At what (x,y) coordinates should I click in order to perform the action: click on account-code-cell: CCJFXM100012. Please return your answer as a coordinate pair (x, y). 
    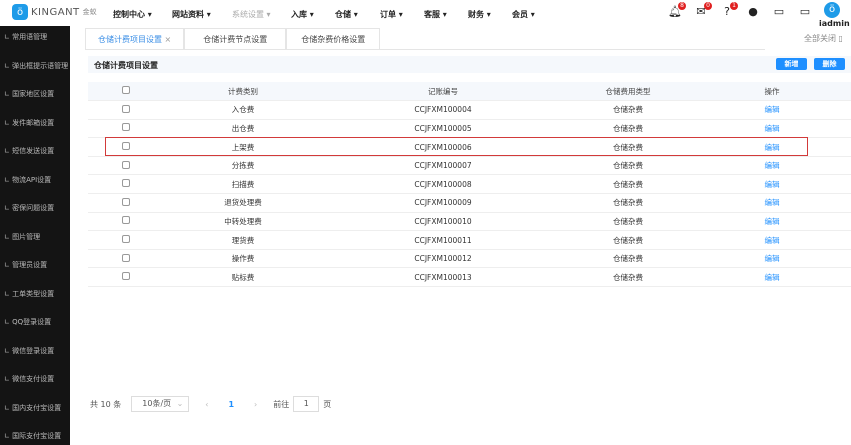
    Looking at the image, I should click on (443, 259).